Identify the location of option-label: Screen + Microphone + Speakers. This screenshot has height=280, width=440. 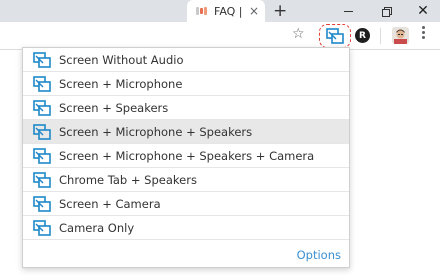
(156, 131).